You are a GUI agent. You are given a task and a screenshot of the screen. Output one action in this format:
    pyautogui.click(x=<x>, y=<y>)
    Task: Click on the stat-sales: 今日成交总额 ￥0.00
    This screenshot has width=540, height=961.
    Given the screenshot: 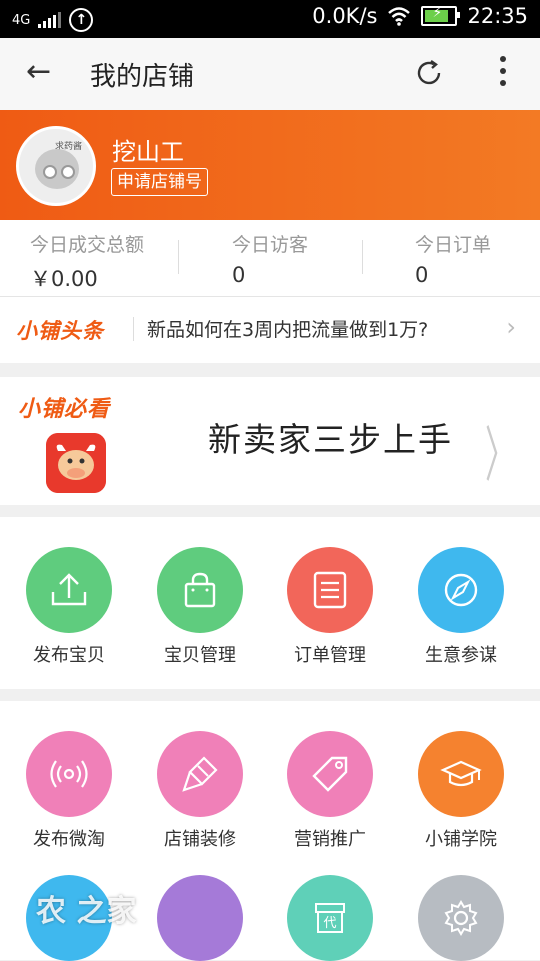 What is the action you would take?
    pyautogui.click(x=87, y=261)
    